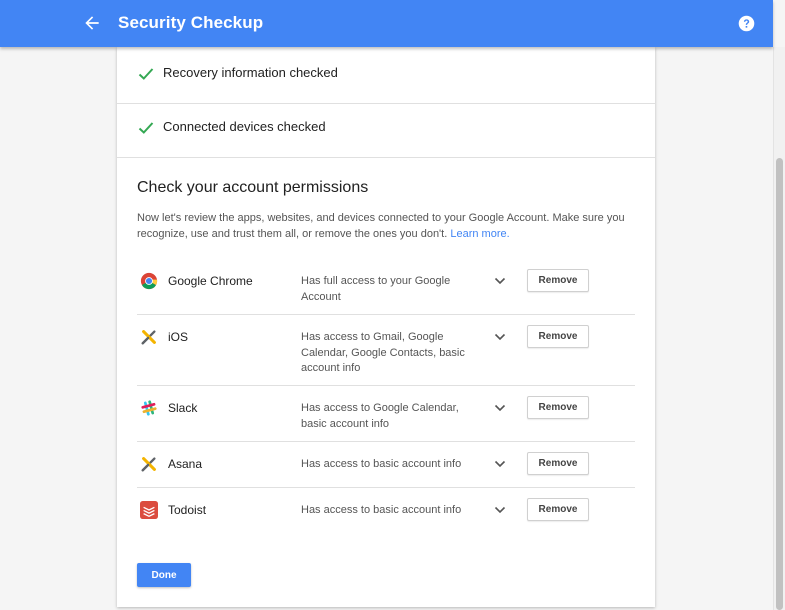 This screenshot has height=610, width=785. I want to click on check-label: Recovery information checked, so click(250, 72).